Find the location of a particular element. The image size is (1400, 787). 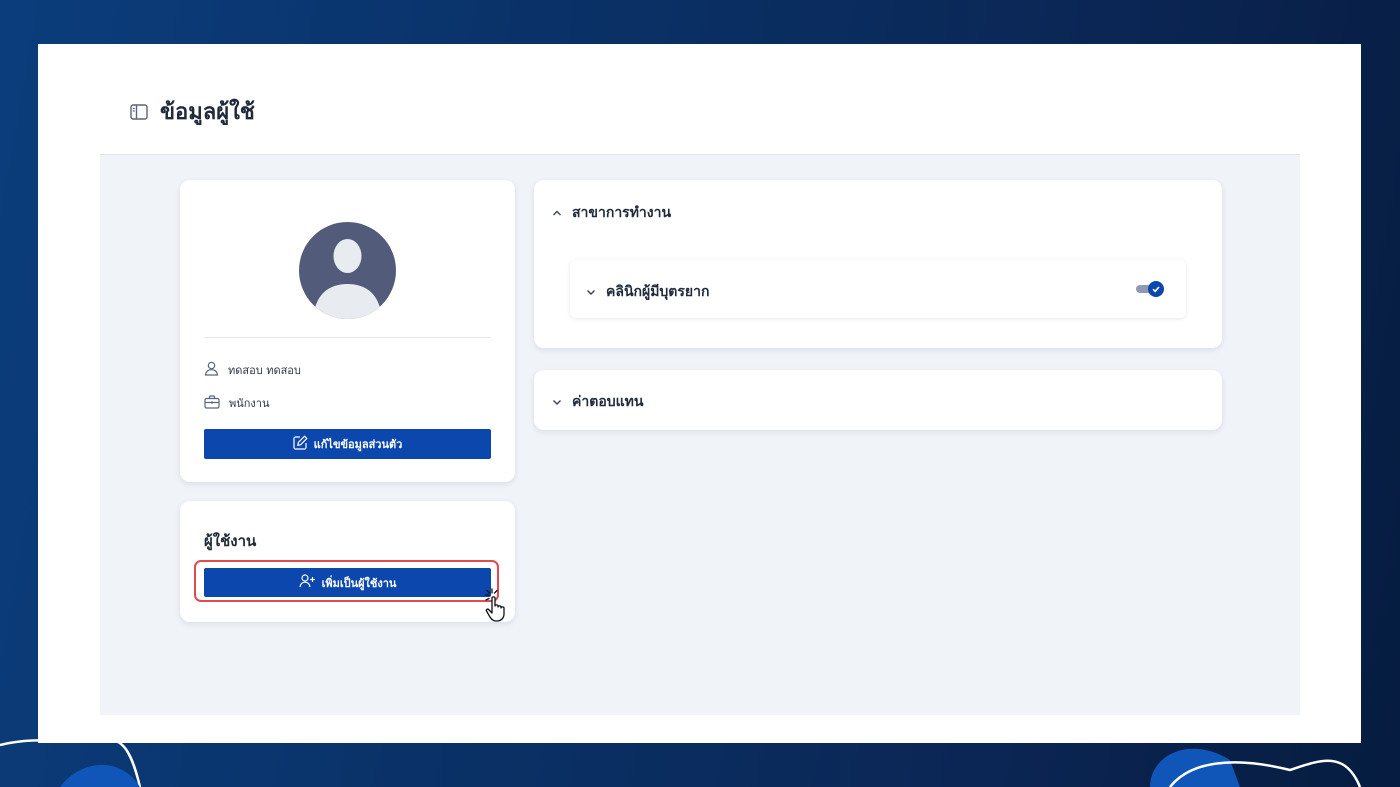

profile-role: พนักงาน is located at coordinates (249, 403).